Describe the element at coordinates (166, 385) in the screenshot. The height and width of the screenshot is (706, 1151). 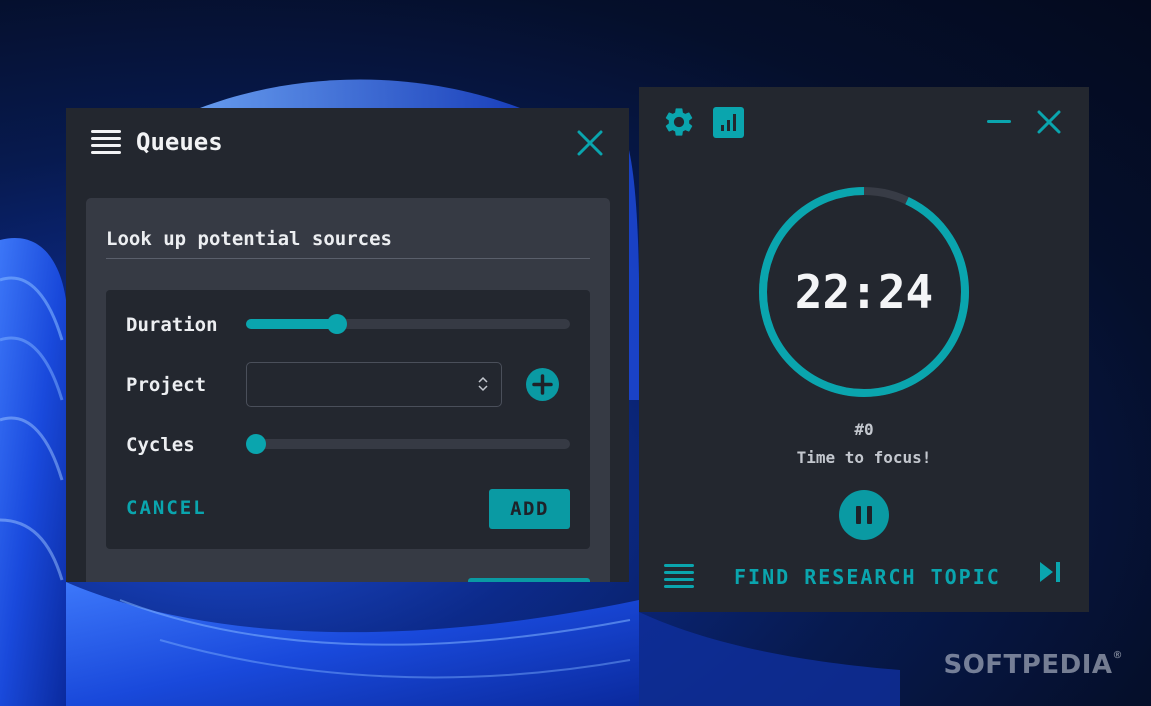
I see `project-label: Project` at that location.